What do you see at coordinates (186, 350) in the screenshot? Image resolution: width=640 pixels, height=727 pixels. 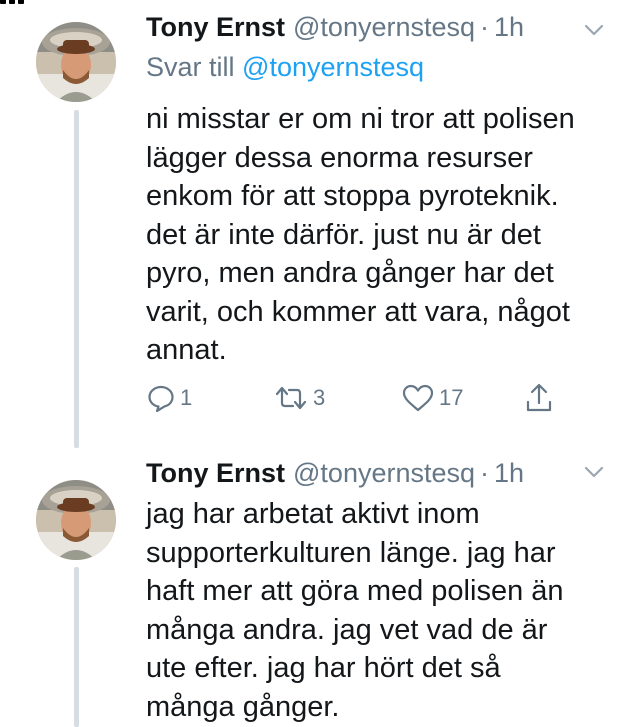 I see `tweet-text-line: annat.` at bounding box center [186, 350].